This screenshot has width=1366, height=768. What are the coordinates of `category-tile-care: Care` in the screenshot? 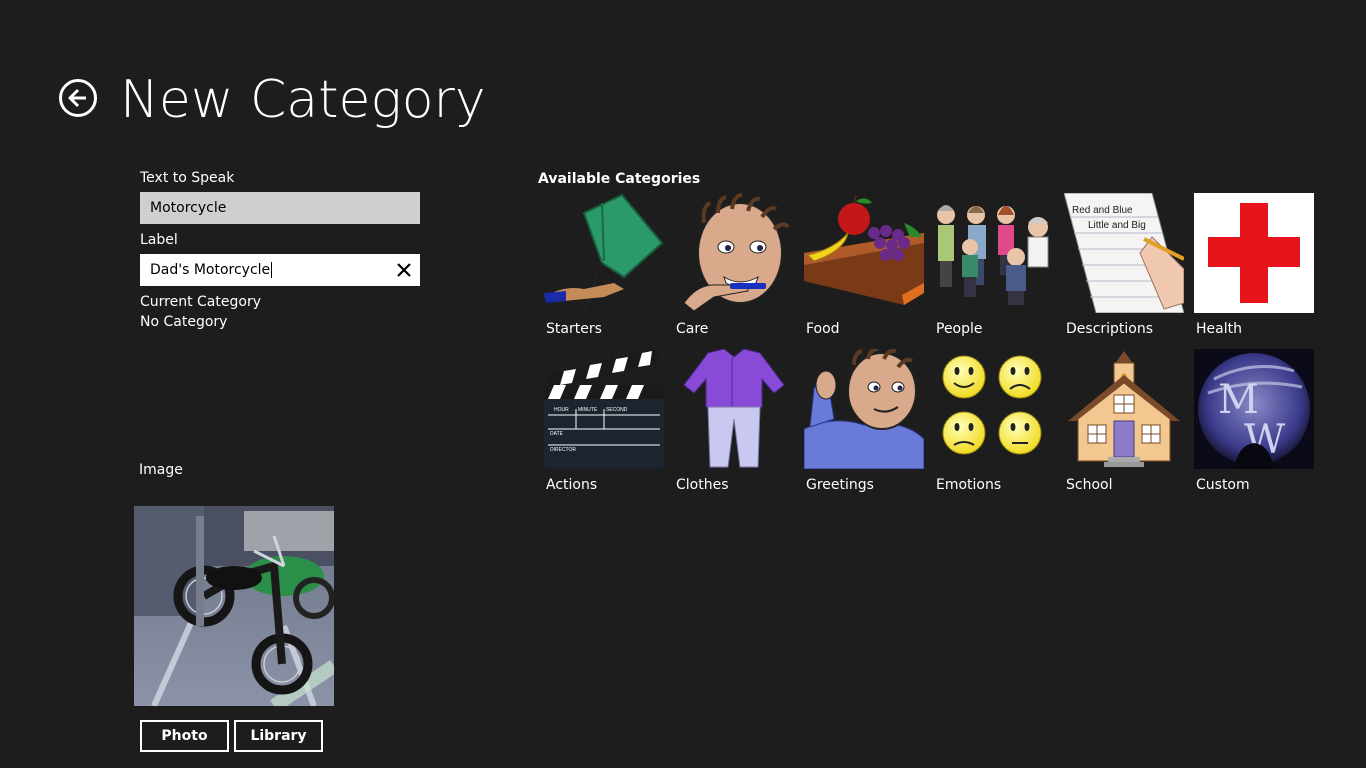 It's located at (734, 266).